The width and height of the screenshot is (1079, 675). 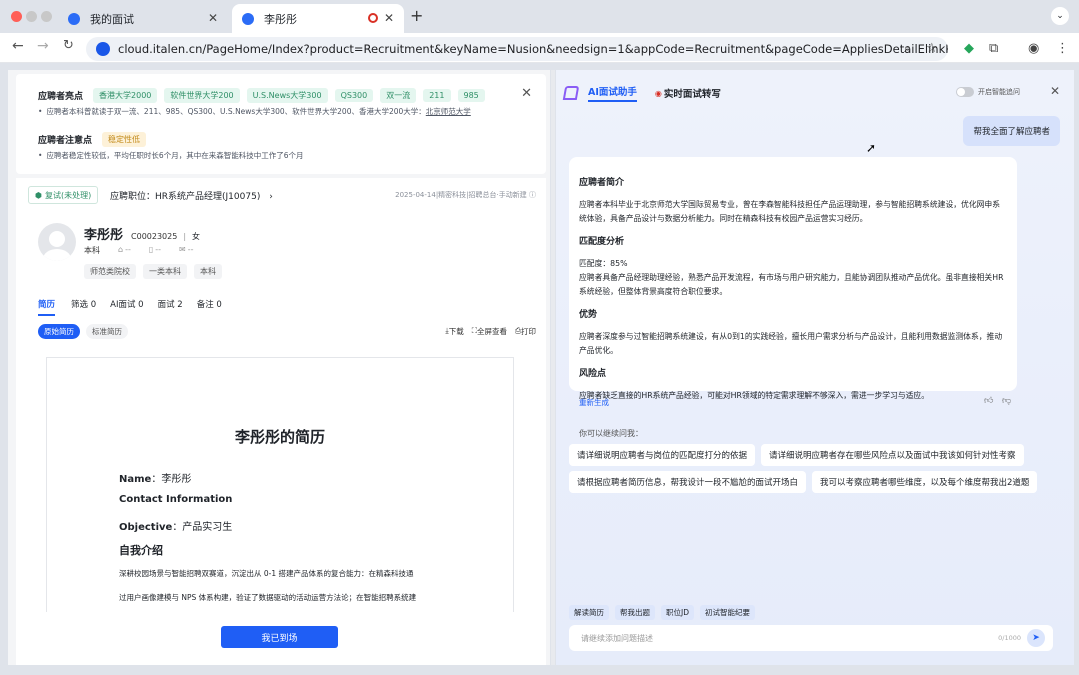 I want to click on thumbs-up-icon: 👍︎, so click(x=988, y=401).